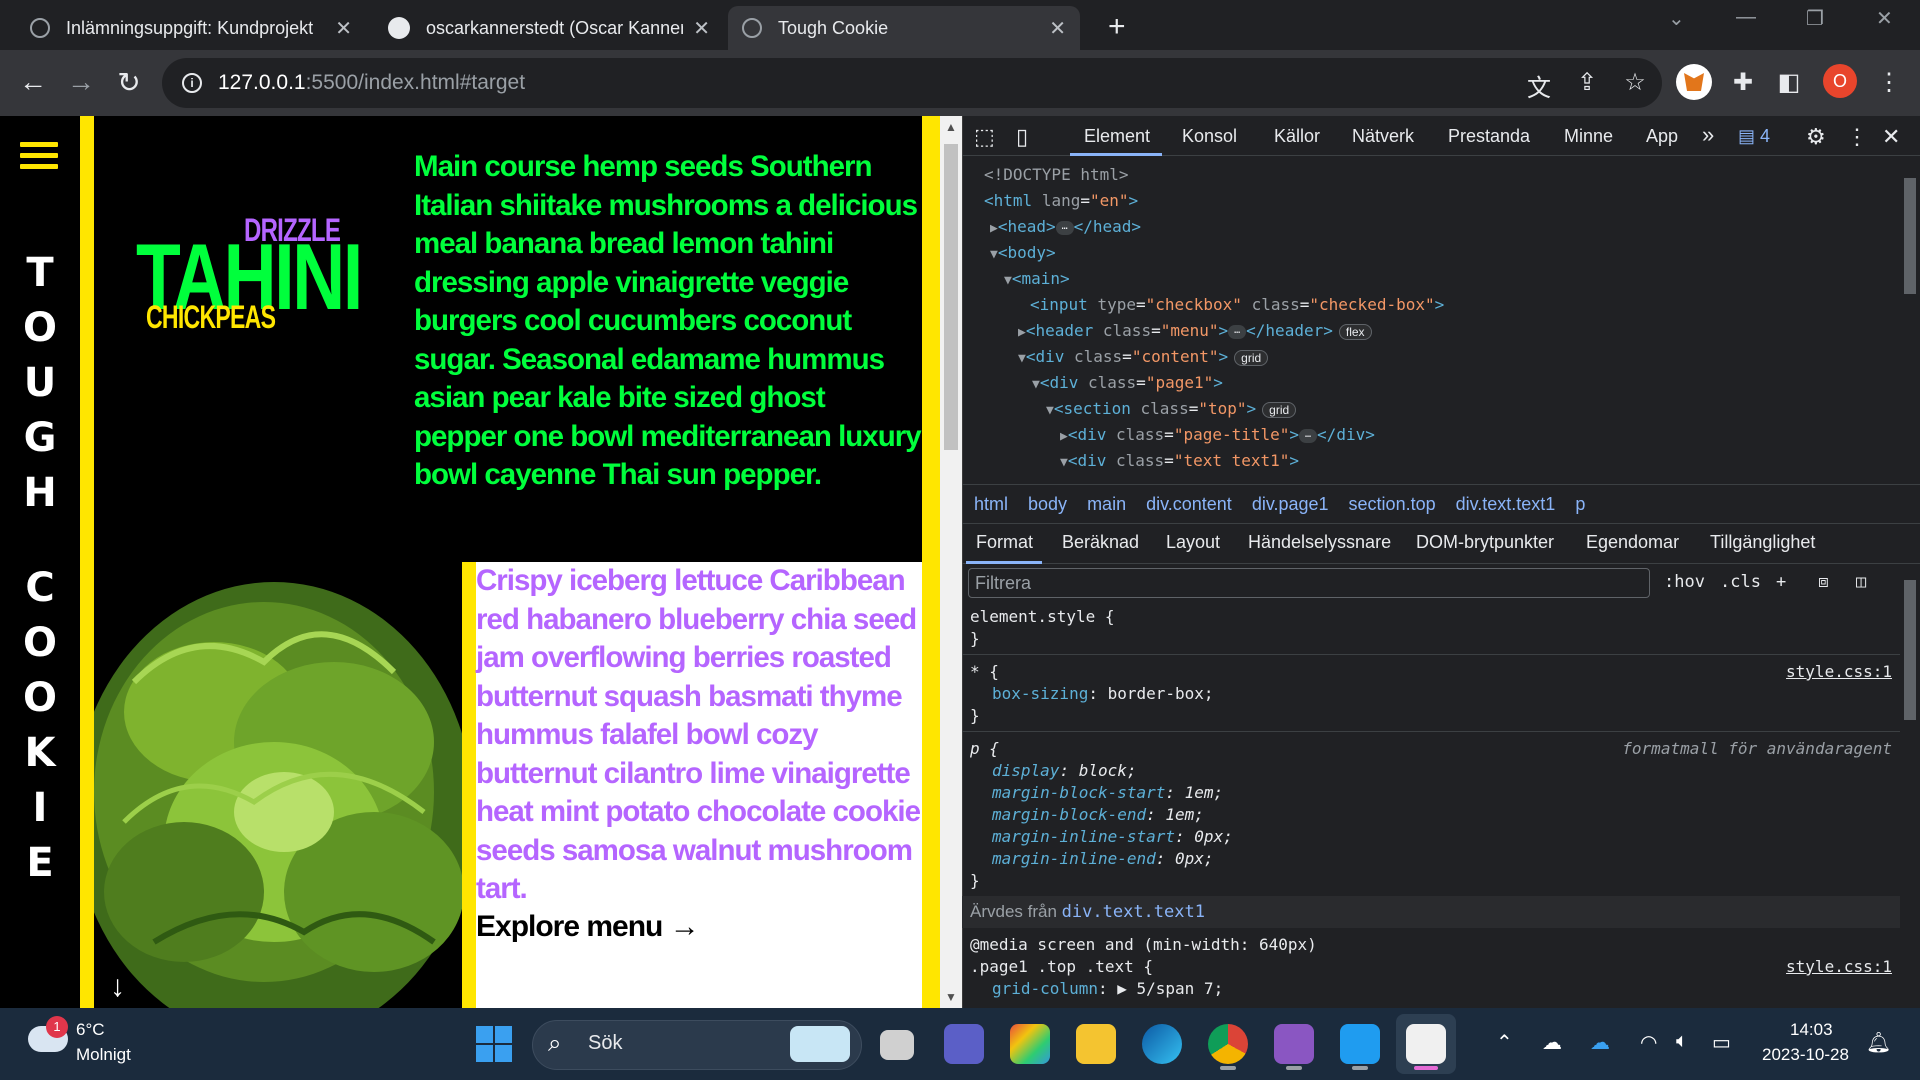 Image resolution: width=1920 pixels, height=1080 pixels. What do you see at coordinates (1588, 136) in the screenshot?
I see `devtools-tab-minne: Minne` at bounding box center [1588, 136].